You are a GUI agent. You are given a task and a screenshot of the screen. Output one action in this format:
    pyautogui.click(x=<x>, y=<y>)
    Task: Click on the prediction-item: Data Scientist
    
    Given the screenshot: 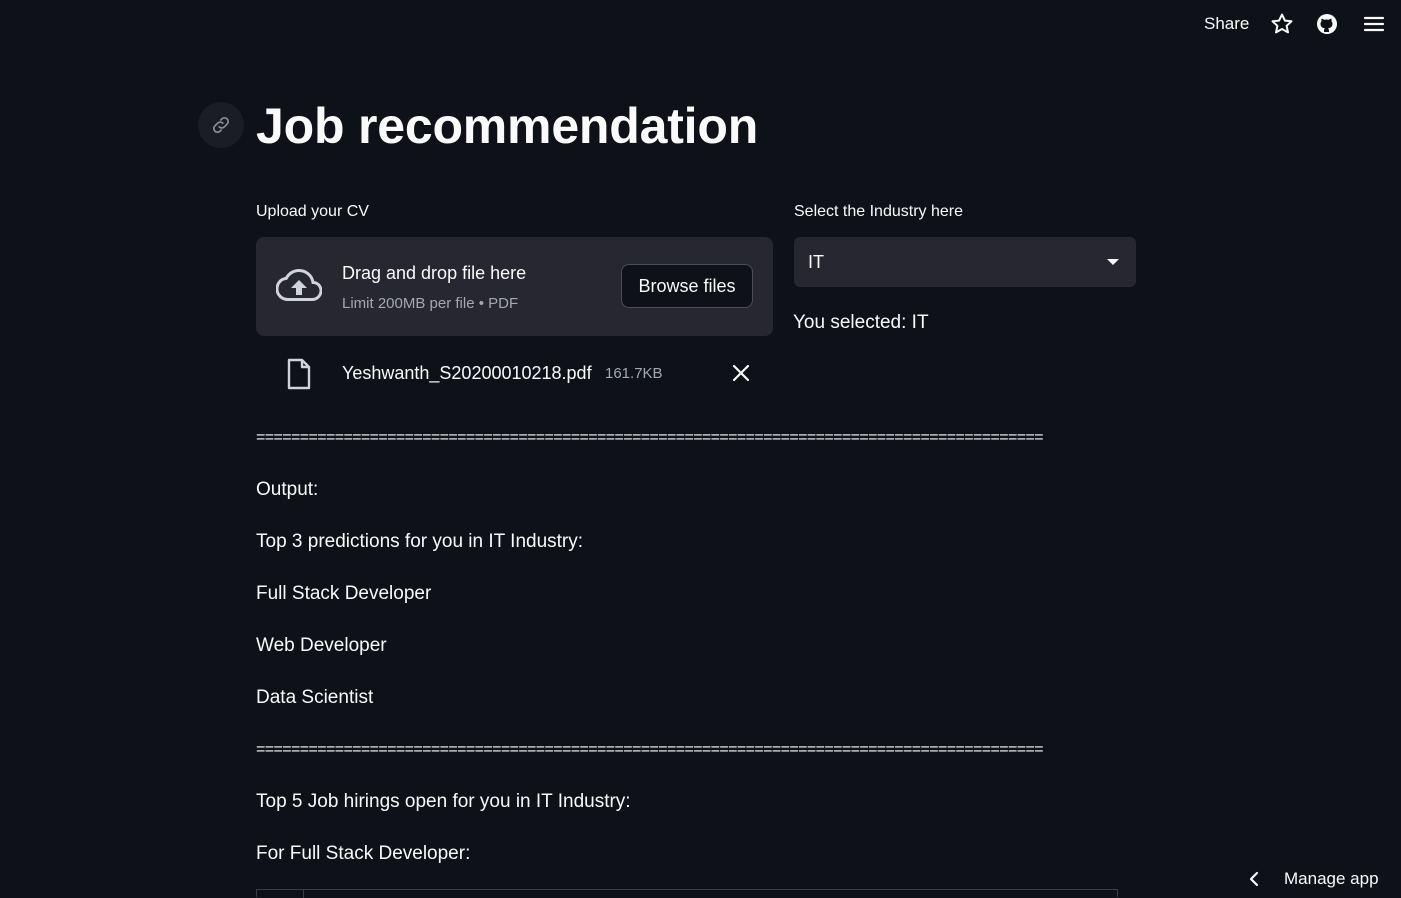 What is the action you would take?
    pyautogui.click(x=315, y=697)
    